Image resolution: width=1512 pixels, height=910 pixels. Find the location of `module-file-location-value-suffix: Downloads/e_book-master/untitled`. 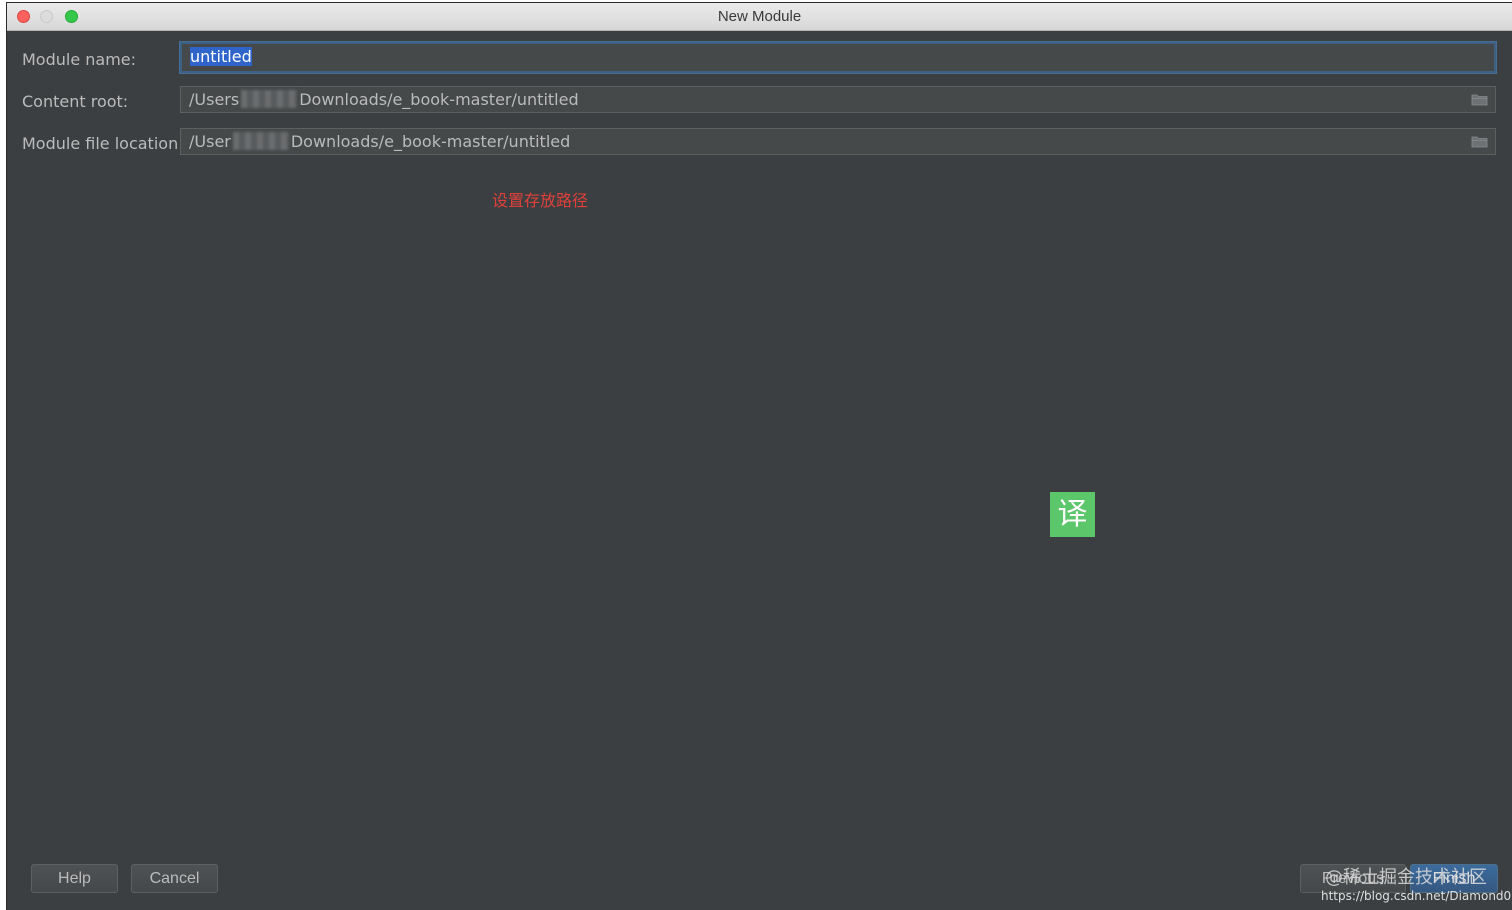

module-file-location-value-suffix: Downloads/e_book-master/untitled is located at coordinates (430, 141).